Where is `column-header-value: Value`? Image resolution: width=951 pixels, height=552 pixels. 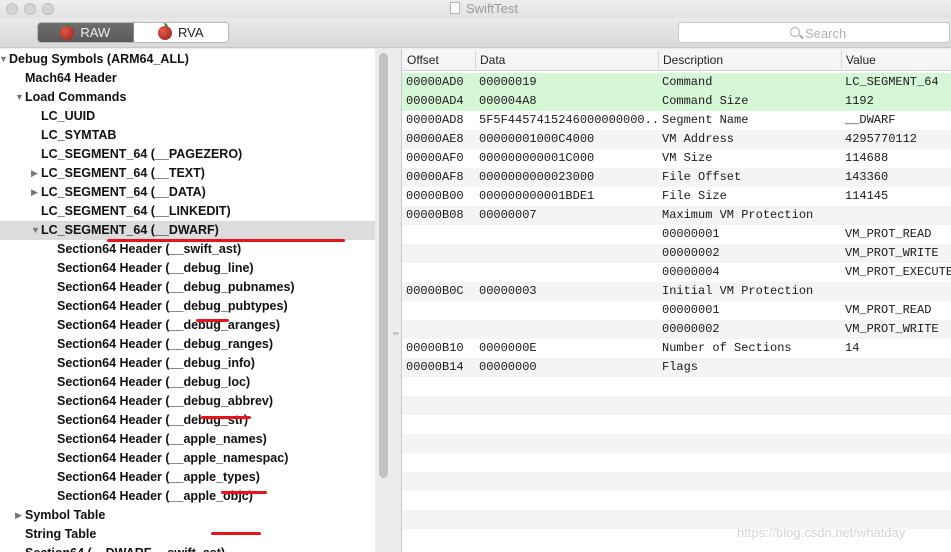
column-header-value: Value is located at coordinates (861, 60).